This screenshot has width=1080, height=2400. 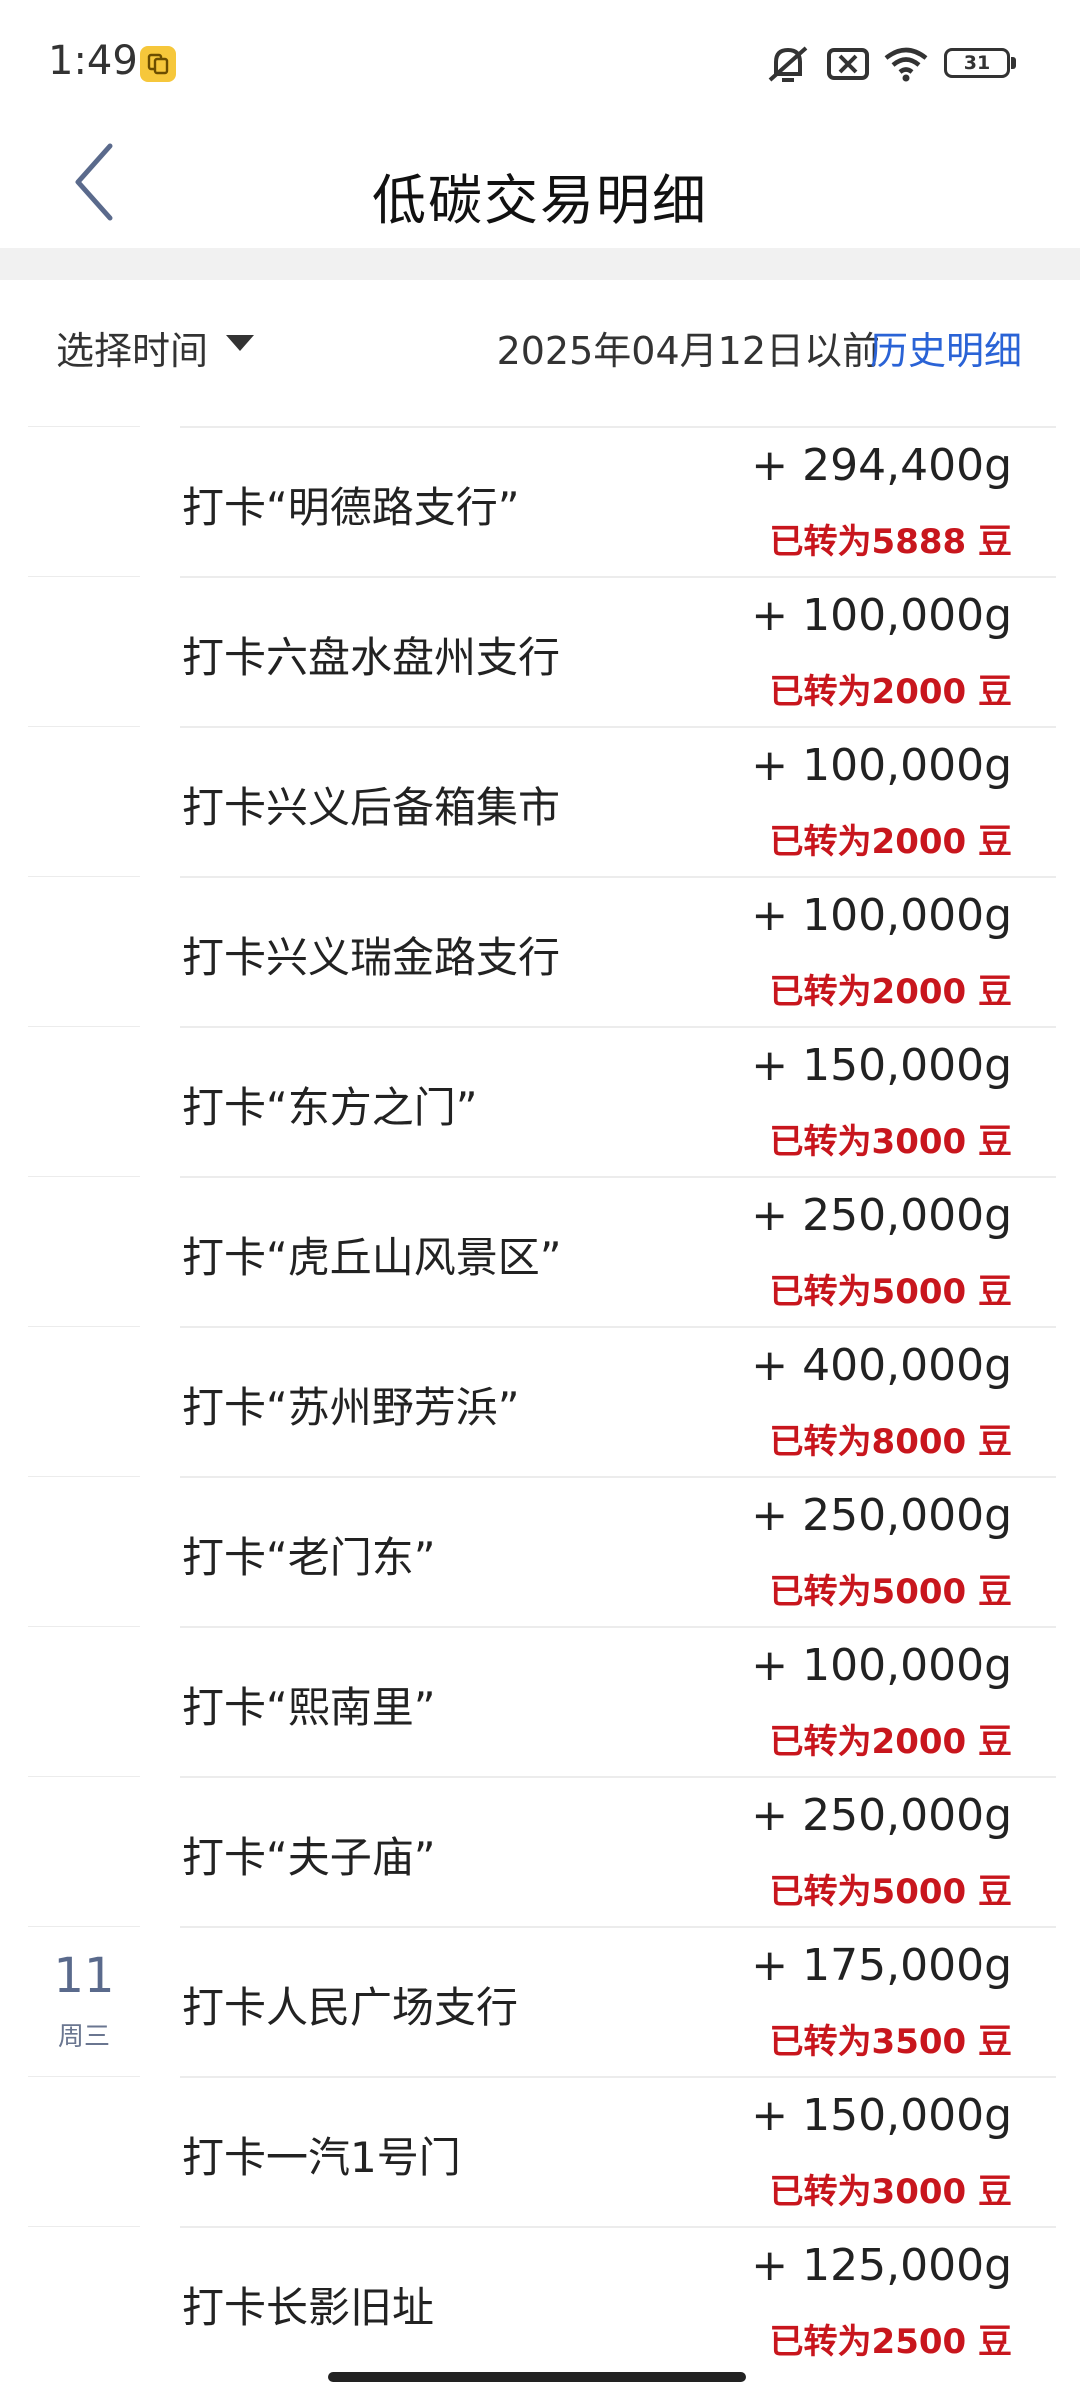 I want to click on transaction-row: 打卡“明德路支行” + 294,400g 已转为5888 豆, so click(x=540, y=501).